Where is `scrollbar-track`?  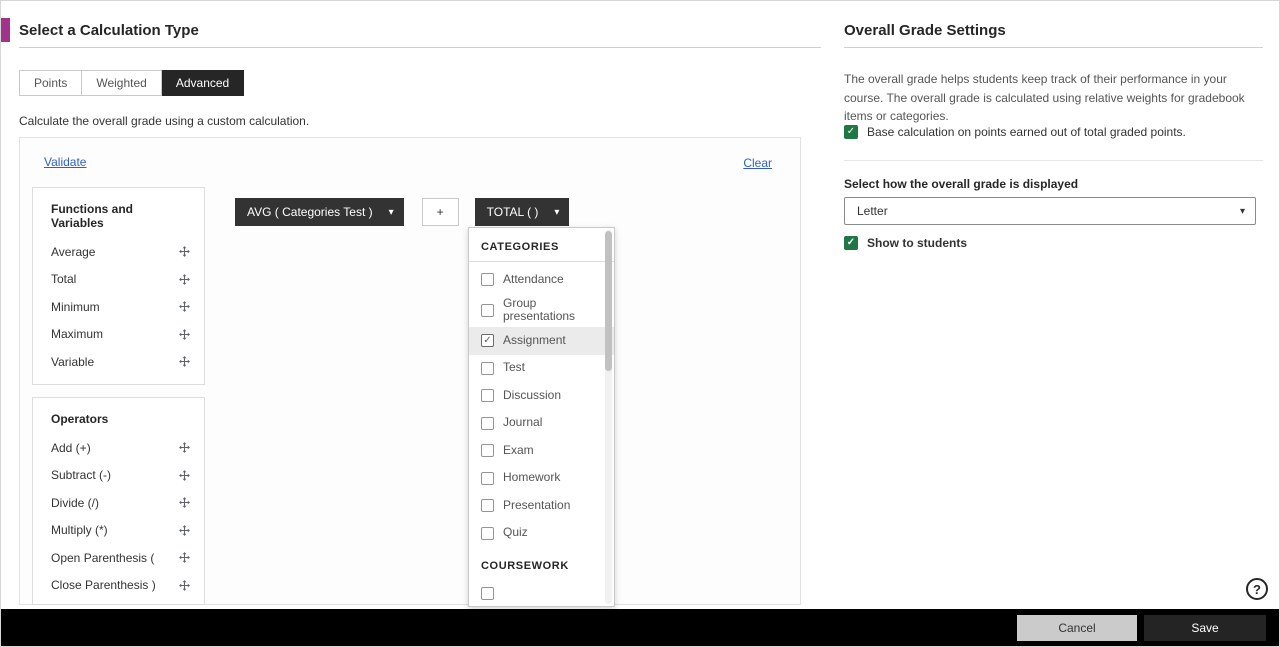 scrollbar-track is located at coordinates (608, 417).